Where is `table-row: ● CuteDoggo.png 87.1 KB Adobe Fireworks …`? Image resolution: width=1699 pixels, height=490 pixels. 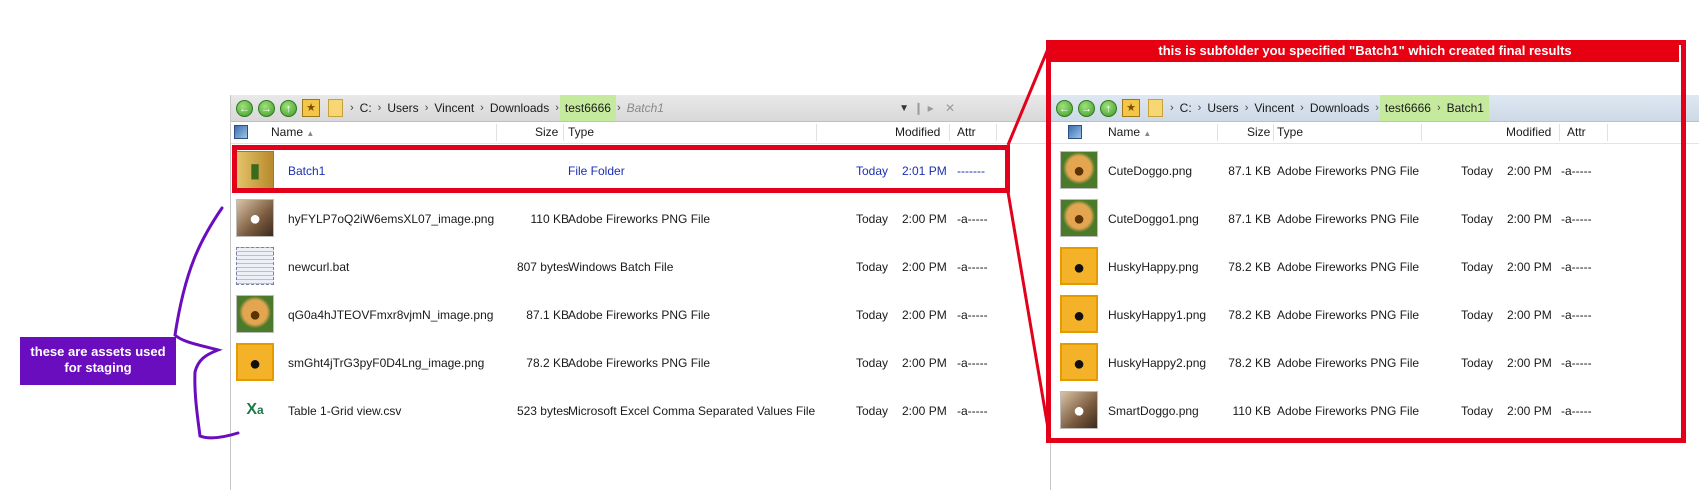 table-row: ● CuteDoggo.png 87.1 KB Adobe Fireworks … is located at coordinates (1375, 171).